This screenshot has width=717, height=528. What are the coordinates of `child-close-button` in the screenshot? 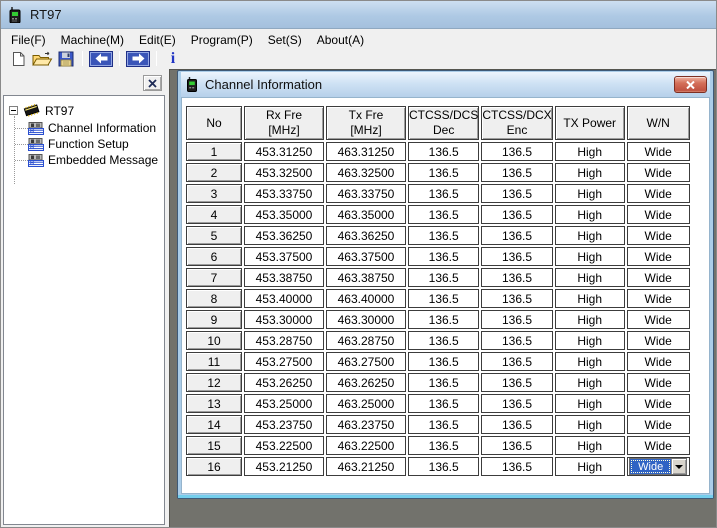 It's located at (690, 84).